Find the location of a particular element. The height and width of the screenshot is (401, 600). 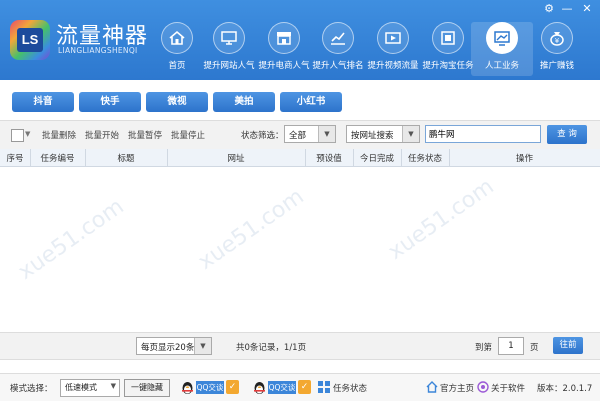

mode-label: 模式选择： is located at coordinates (31, 389).